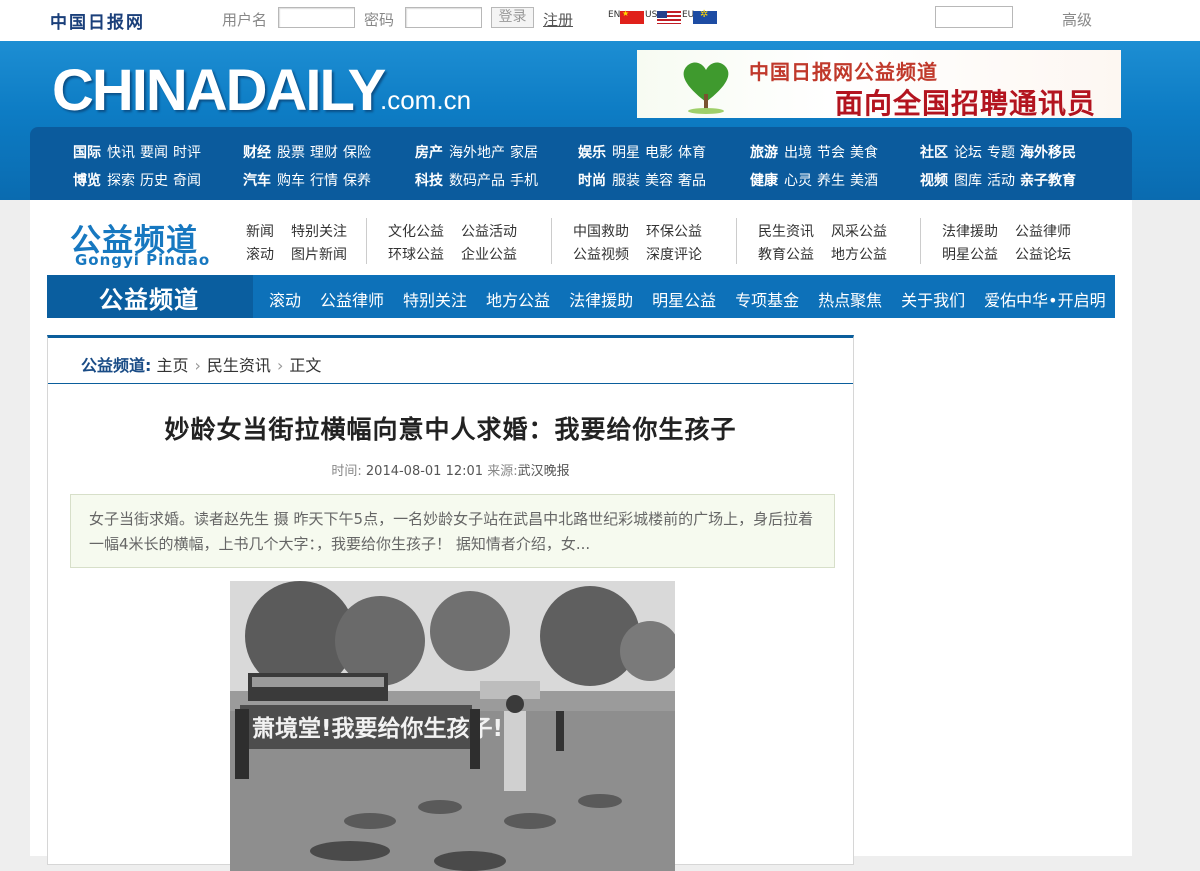 The image size is (1200, 871). I want to click on nav-item: 探索, so click(121, 181).